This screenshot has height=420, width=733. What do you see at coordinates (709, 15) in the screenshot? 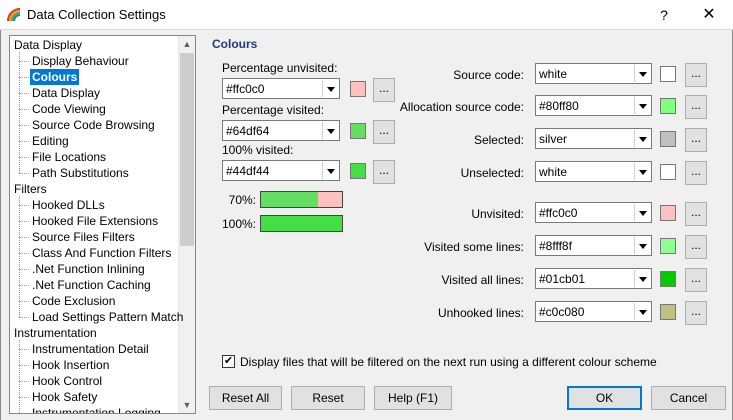
I see `close-icon: ✕` at bounding box center [709, 15].